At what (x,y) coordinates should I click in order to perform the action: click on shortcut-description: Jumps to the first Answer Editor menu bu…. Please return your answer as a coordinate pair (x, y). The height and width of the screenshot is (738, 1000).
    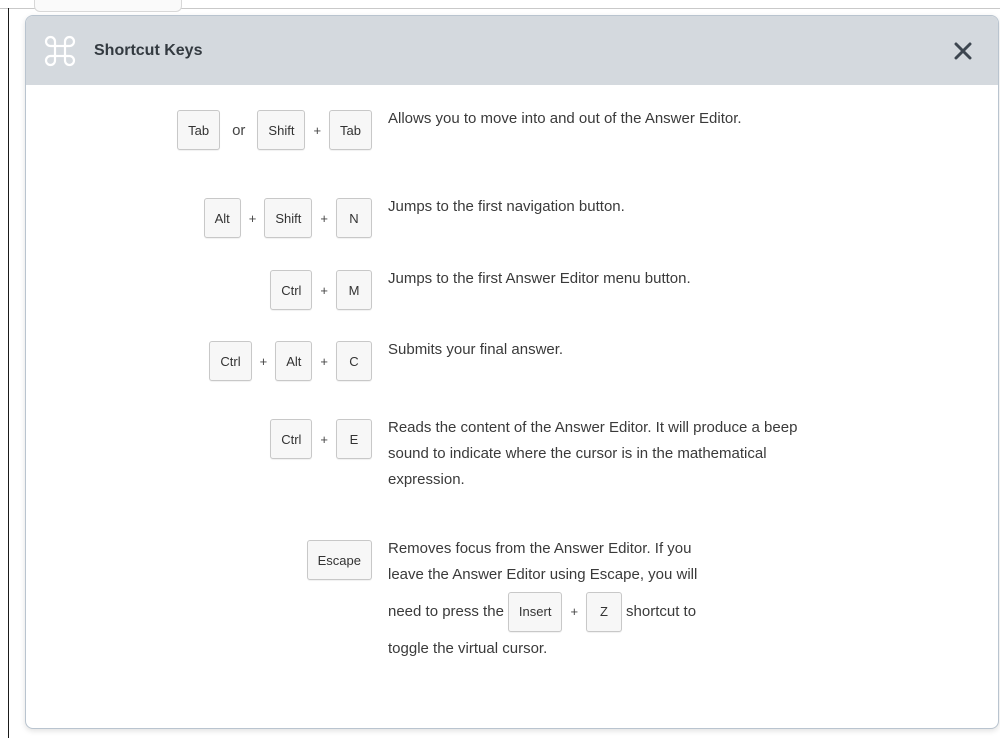
    Looking at the image, I should click on (539, 278).